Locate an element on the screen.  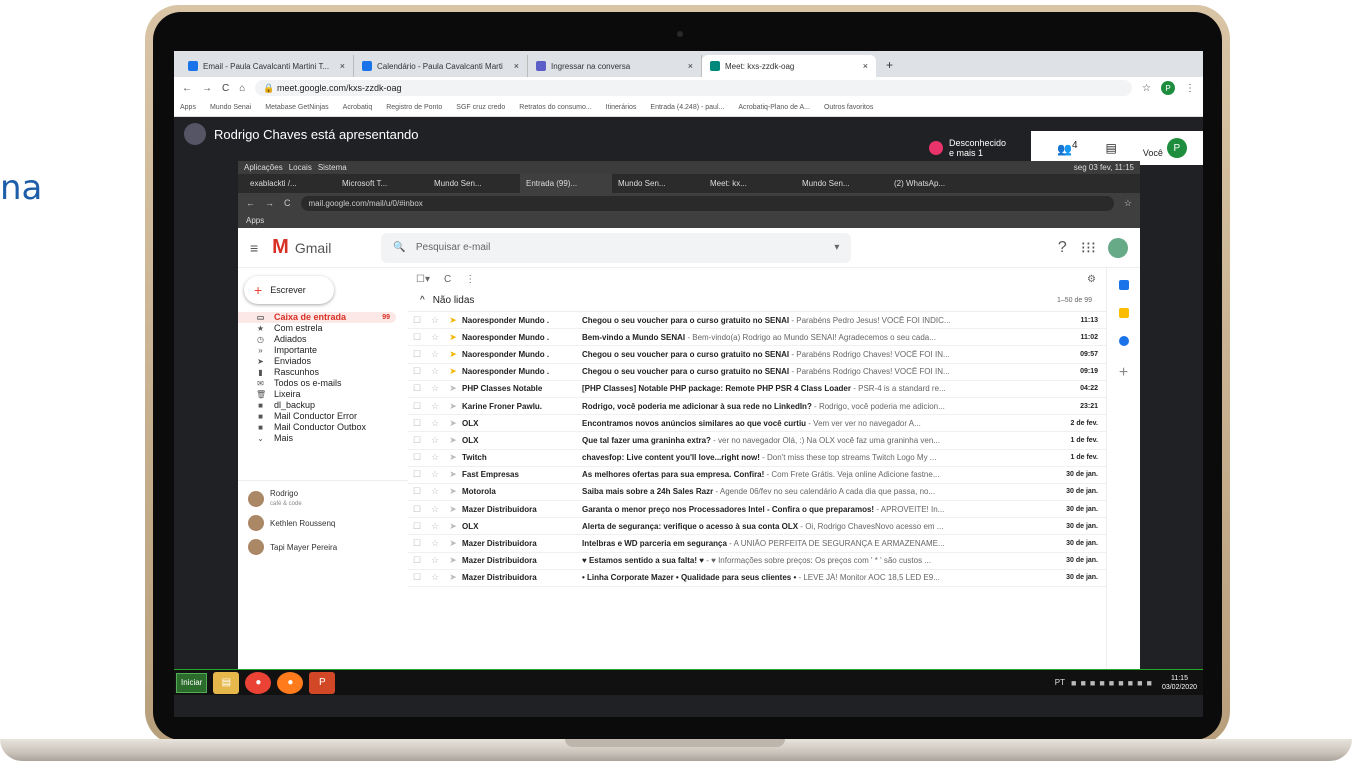
unread-section-header: ^ Não lidas 1–50 de 99 is located at coordinates (757, 301).